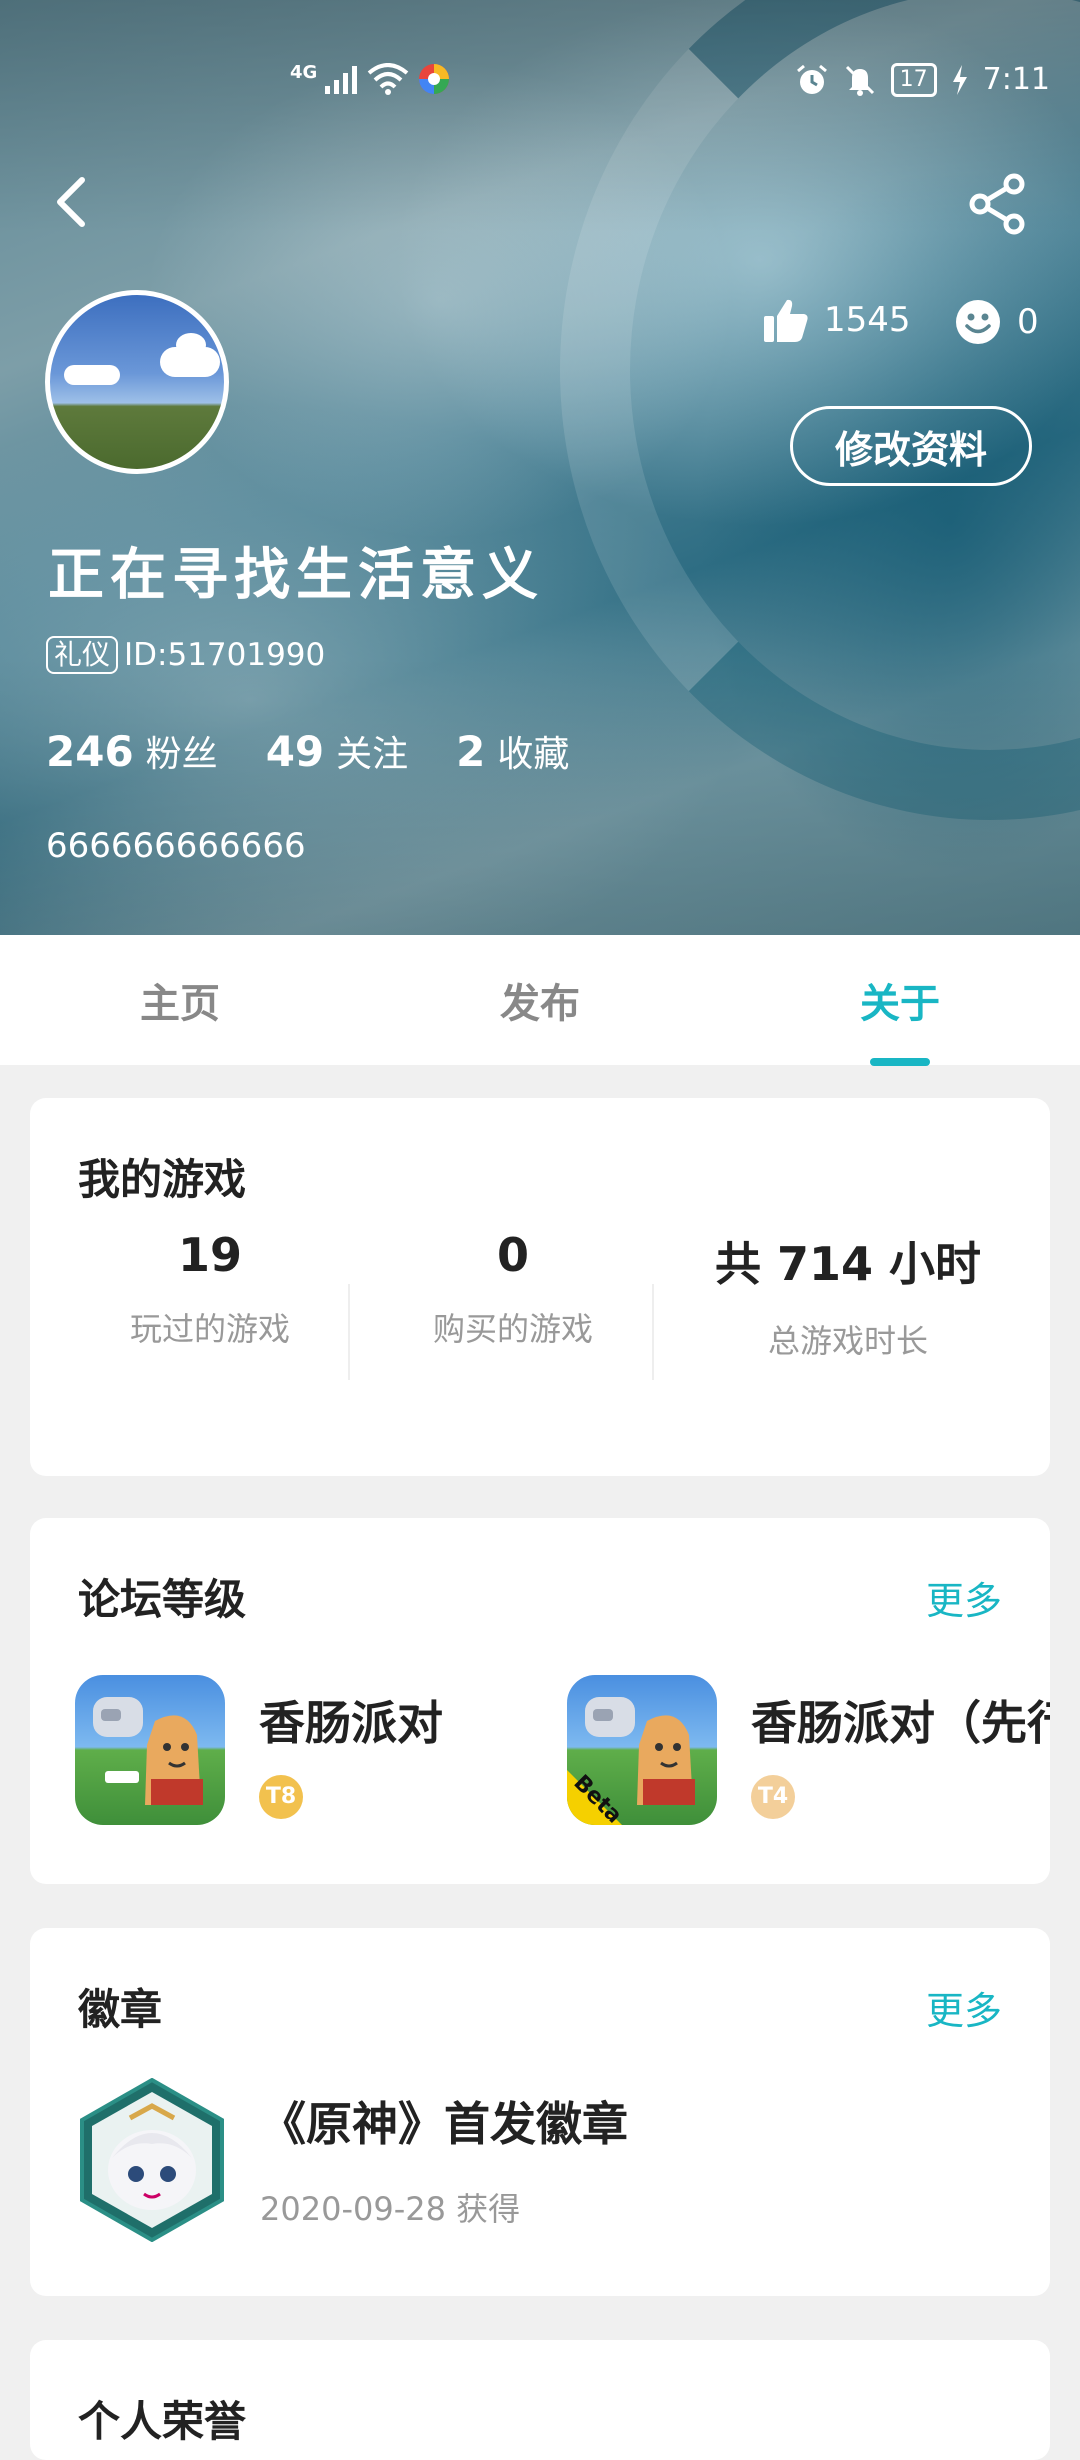 The width and height of the screenshot is (1080, 2460). What do you see at coordinates (900, 1000) in the screenshot?
I see `tab-about: 关于` at bounding box center [900, 1000].